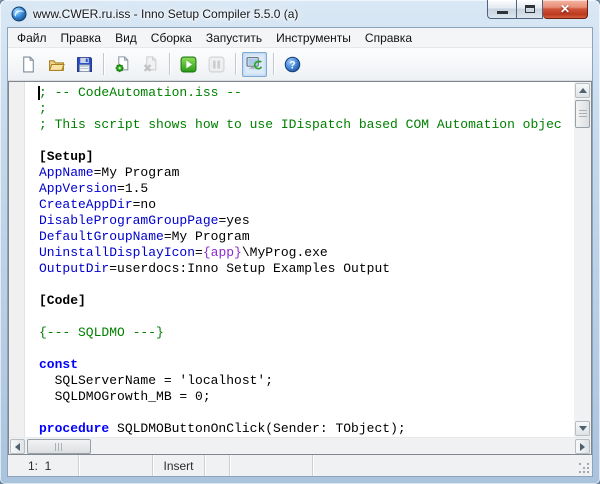  Describe the element at coordinates (306, 157) in the screenshot. I see `code-line-5: [Setup]` at that location.